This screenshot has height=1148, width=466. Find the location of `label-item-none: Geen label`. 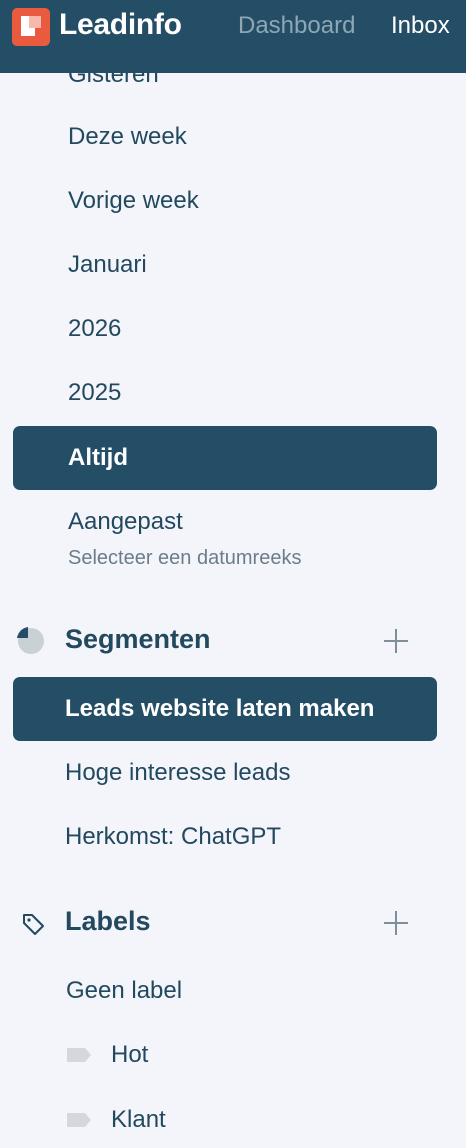

label-item-none: Geen label is located at coordinates (233, 993).